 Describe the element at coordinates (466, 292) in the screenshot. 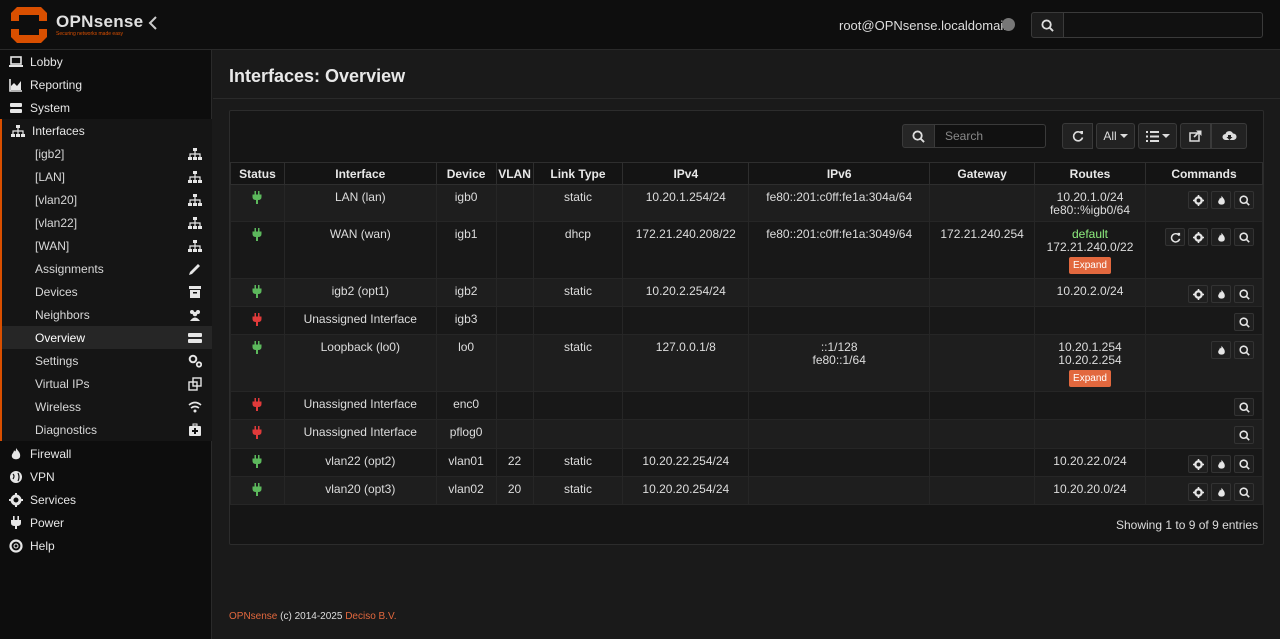

I see `device-cell: igb2` at that location.